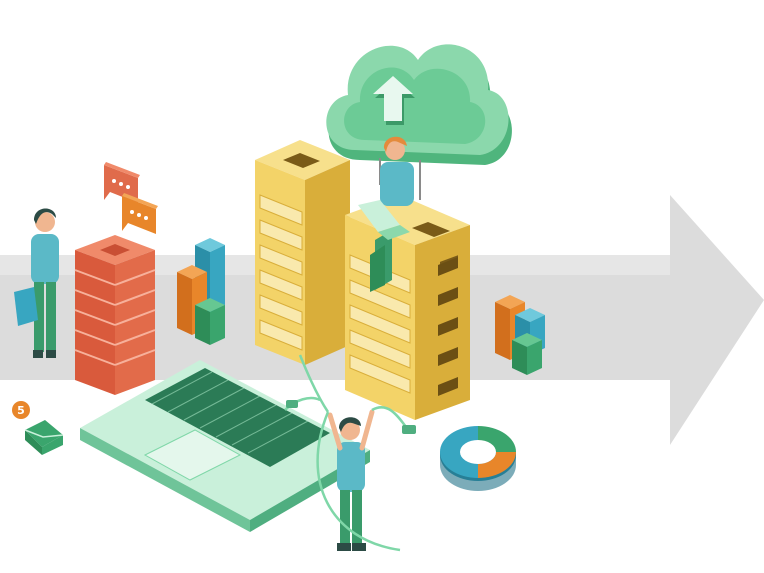 The width and height of the screenshot is (764, 573). I want to click on cloud-upload-icon, so click(419, 122).